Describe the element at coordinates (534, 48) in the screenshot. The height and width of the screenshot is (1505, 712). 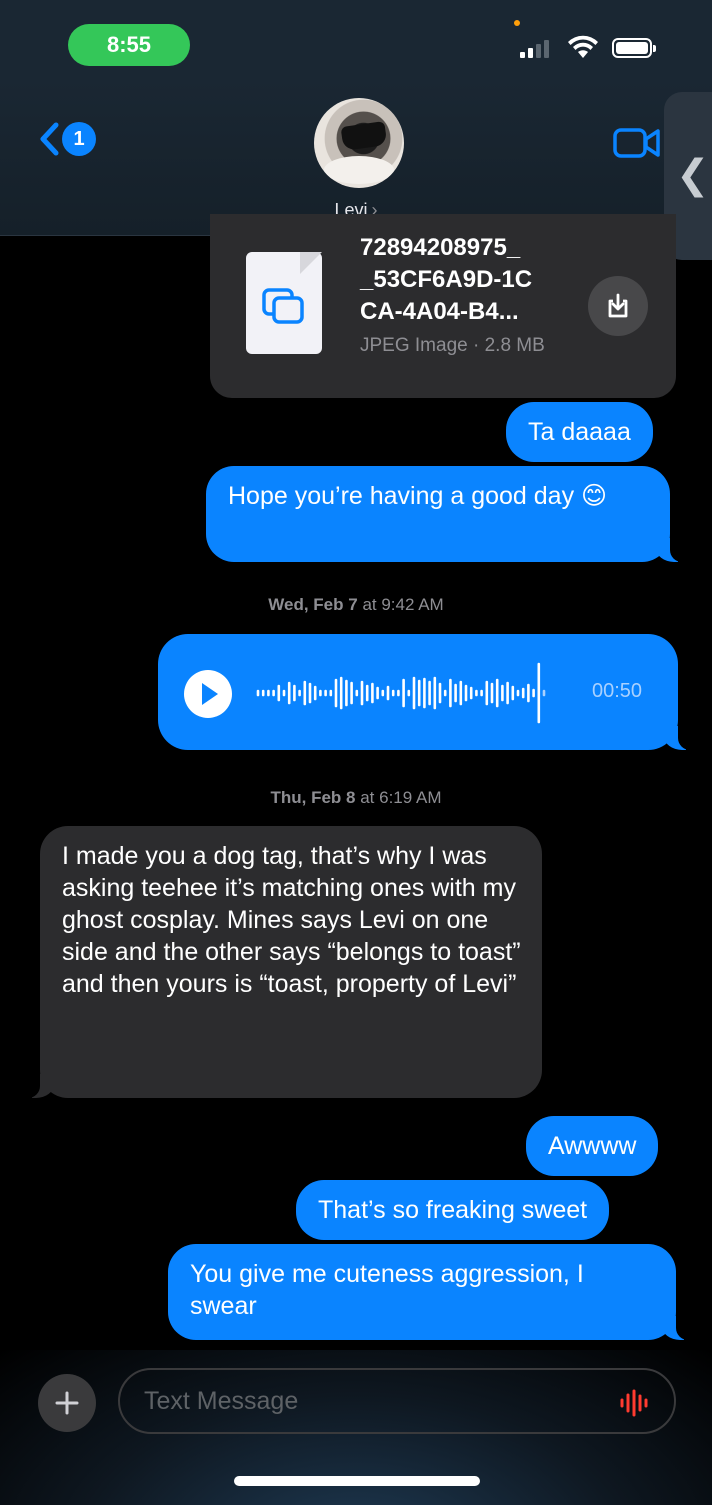
I see `cellular-signal-icon` at that location.